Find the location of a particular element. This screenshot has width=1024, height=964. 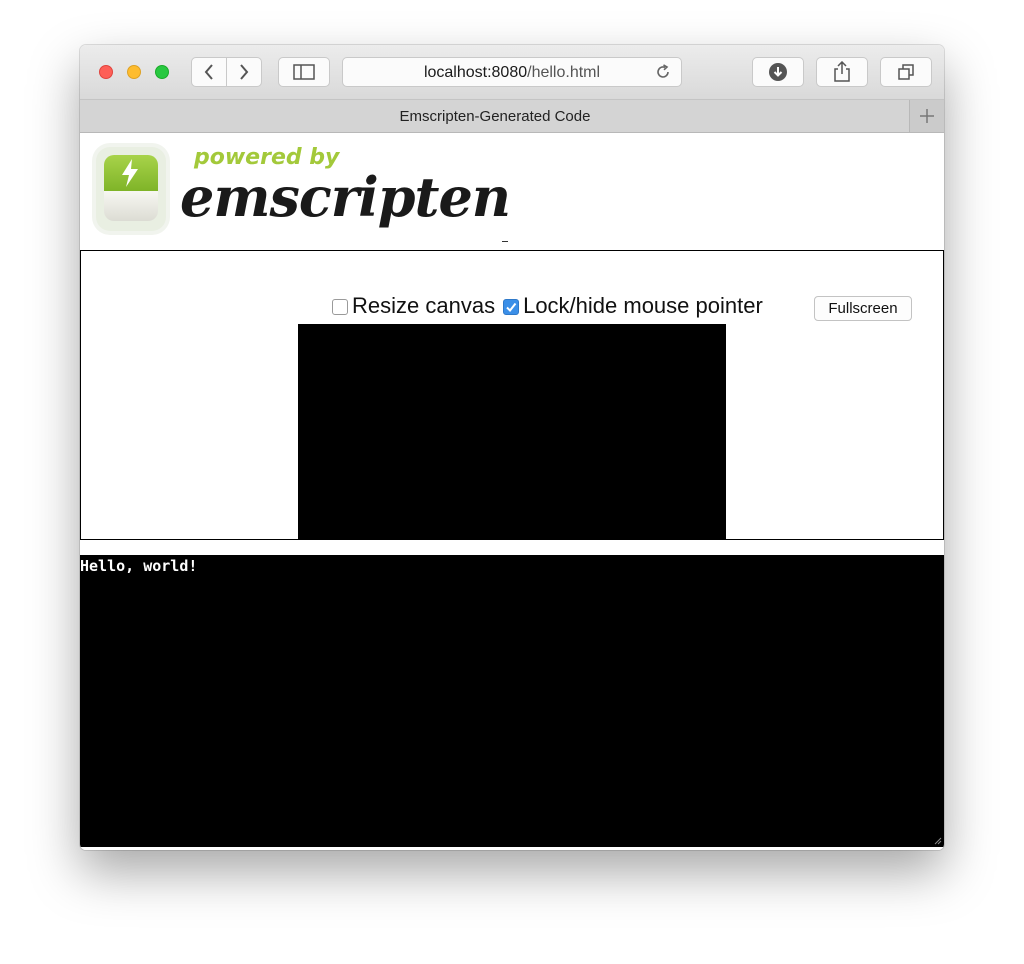

back-button is located at coordinates (209, 72).